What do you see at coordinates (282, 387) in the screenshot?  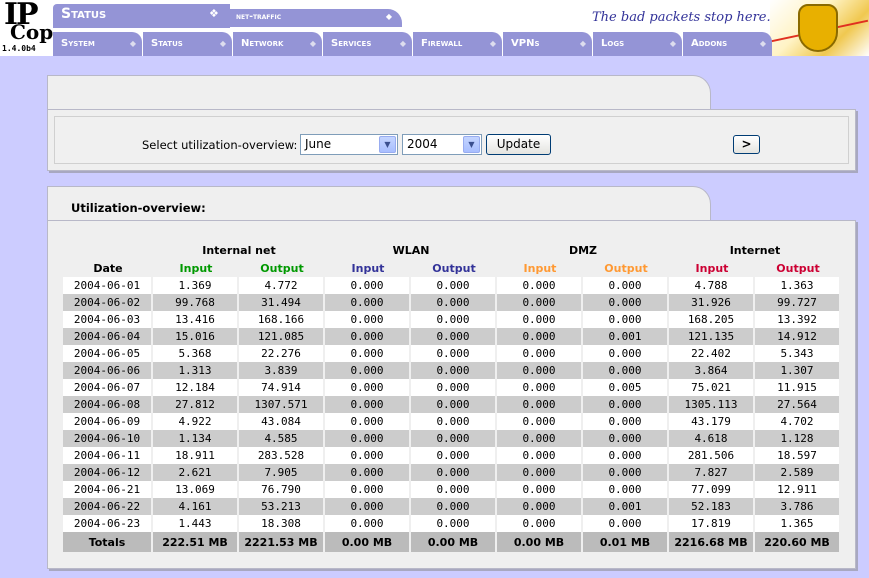 I see `value-cell: 74.914` at bounding box center [282, 387].